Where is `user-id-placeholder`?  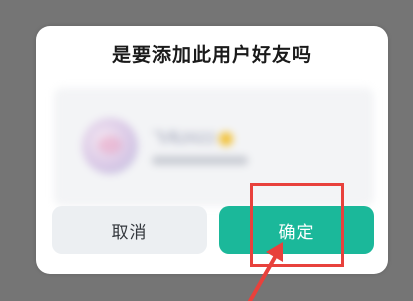
user-id-placeholder is located at coordinates (200, 160).